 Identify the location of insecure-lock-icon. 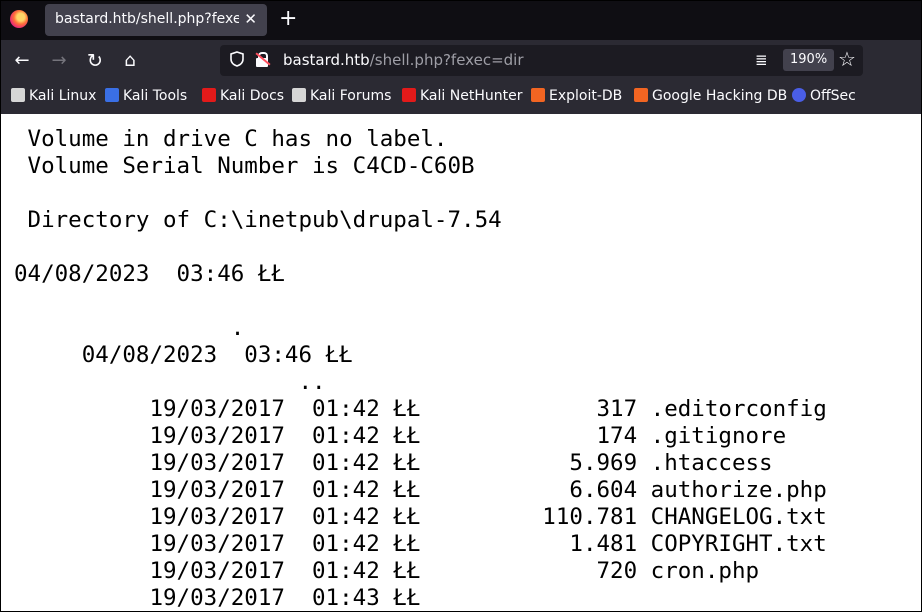
(263, 59).